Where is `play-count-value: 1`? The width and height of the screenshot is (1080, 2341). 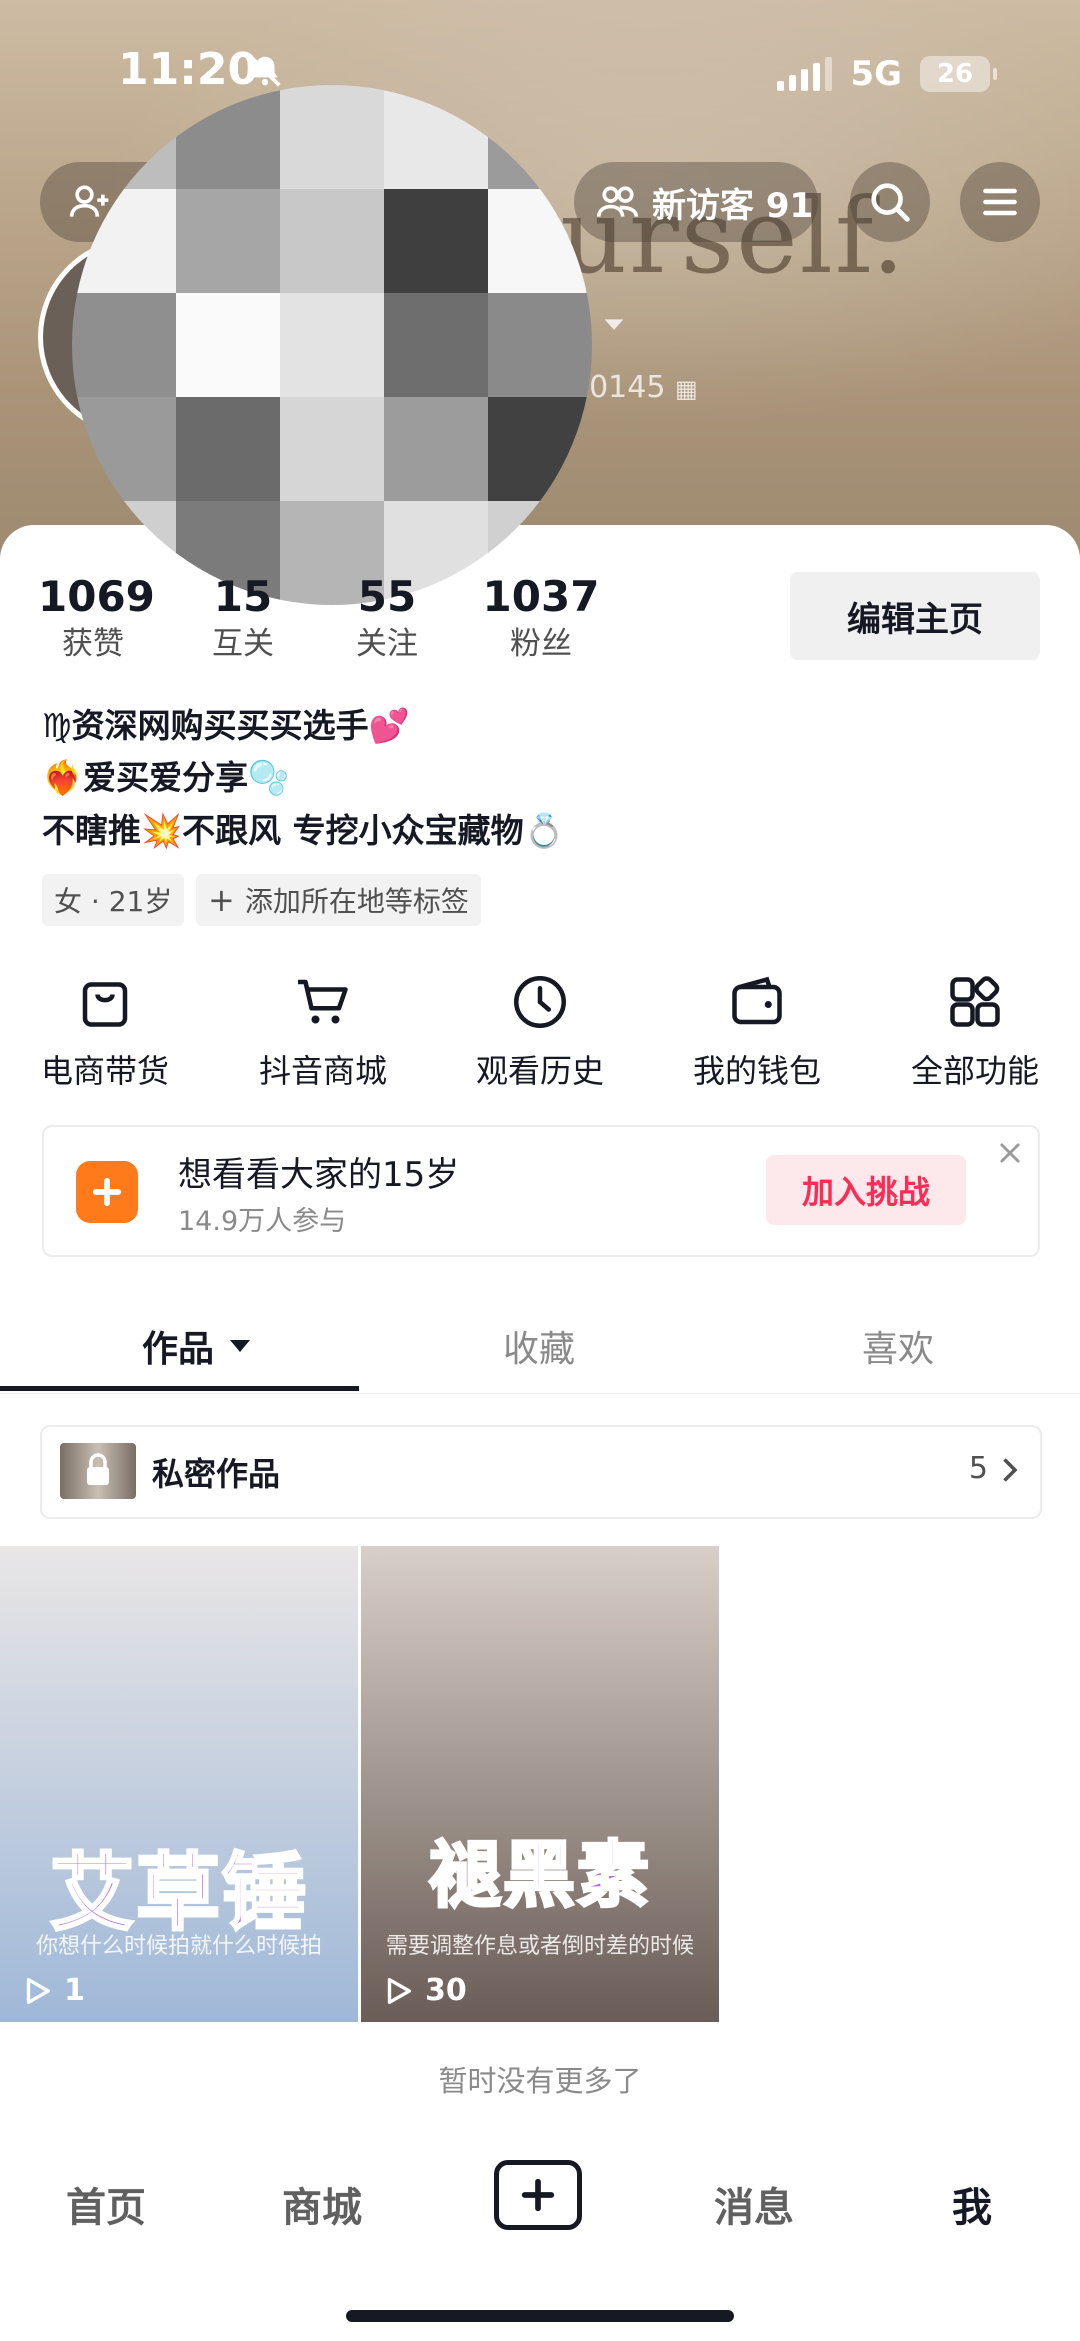 play-count-value: 1 is located at coordinates (74, 1990).